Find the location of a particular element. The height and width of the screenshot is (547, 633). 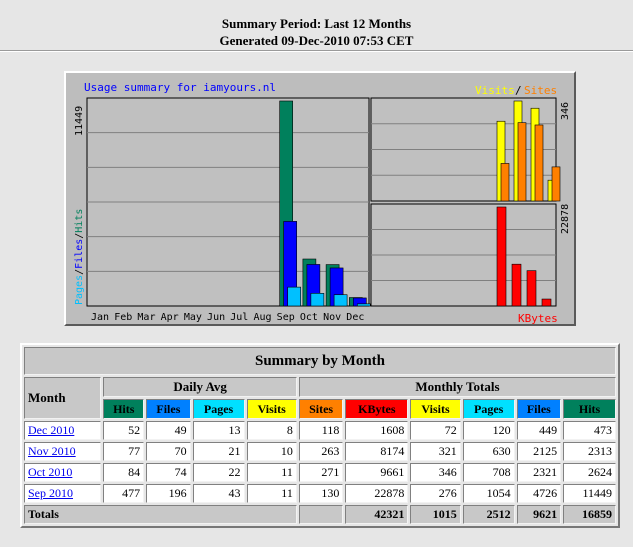

legend-visits: Visits is located at coordinates (495, 90).